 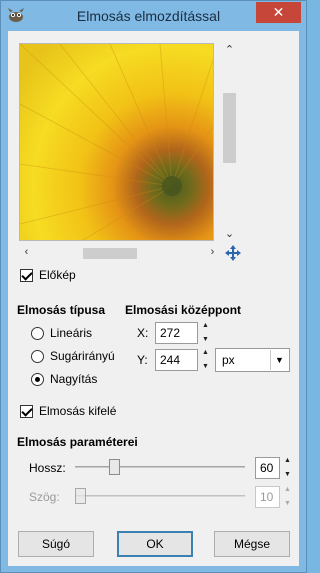 I want to click on length-slider-track, so click(x=160, y=467).